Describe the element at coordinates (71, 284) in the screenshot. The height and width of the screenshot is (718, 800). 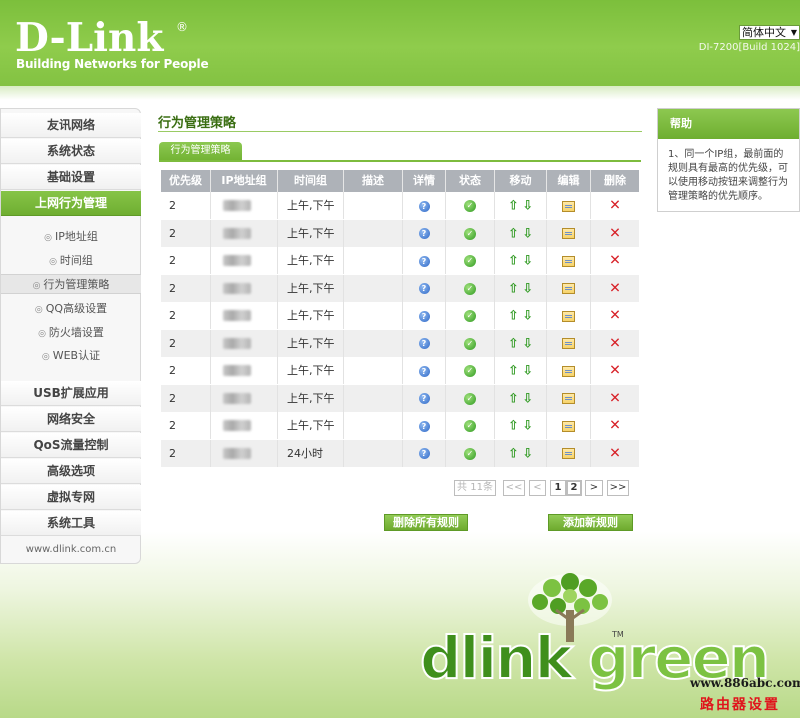
I see `sidebar-subitem-behavior-policy: ◎ 行为管理策略` at that location.